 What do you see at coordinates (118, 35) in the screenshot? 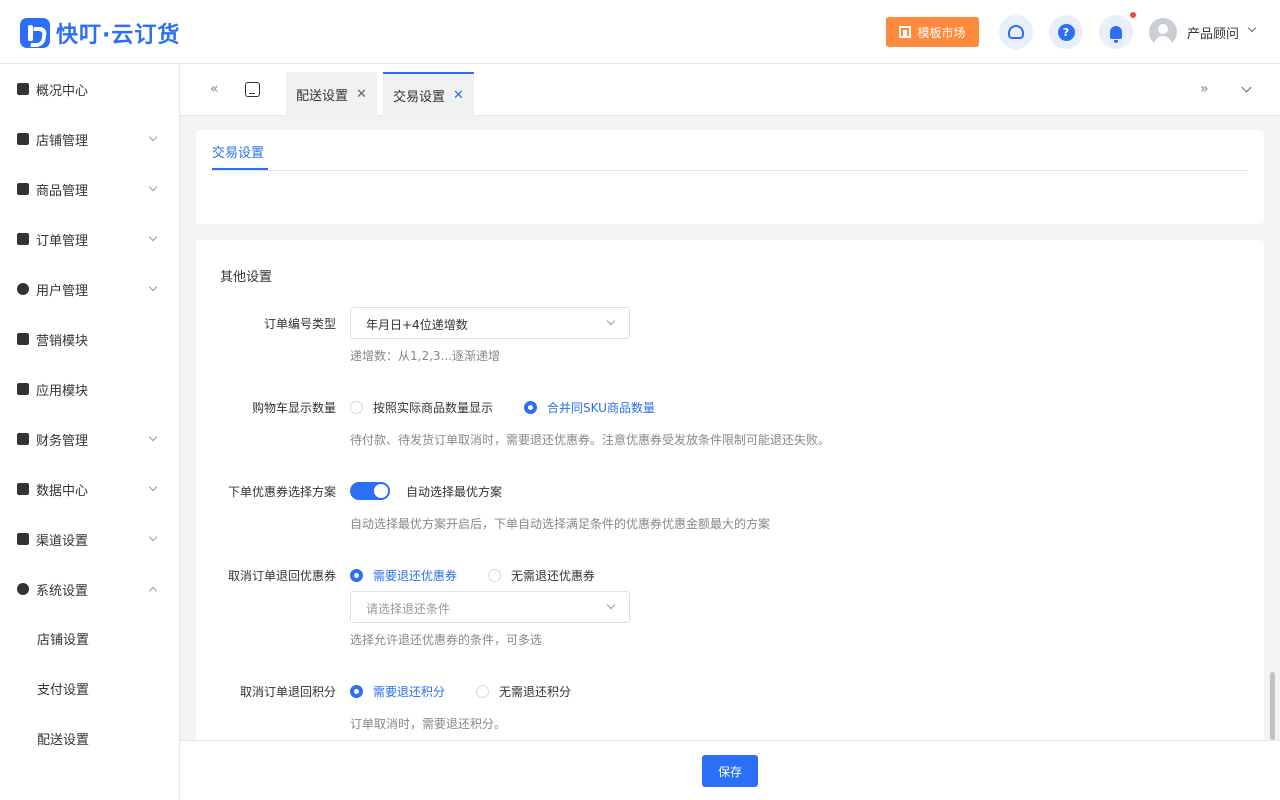
I see `app-name: 快叮·云订货` at bounding box center [118, 35].